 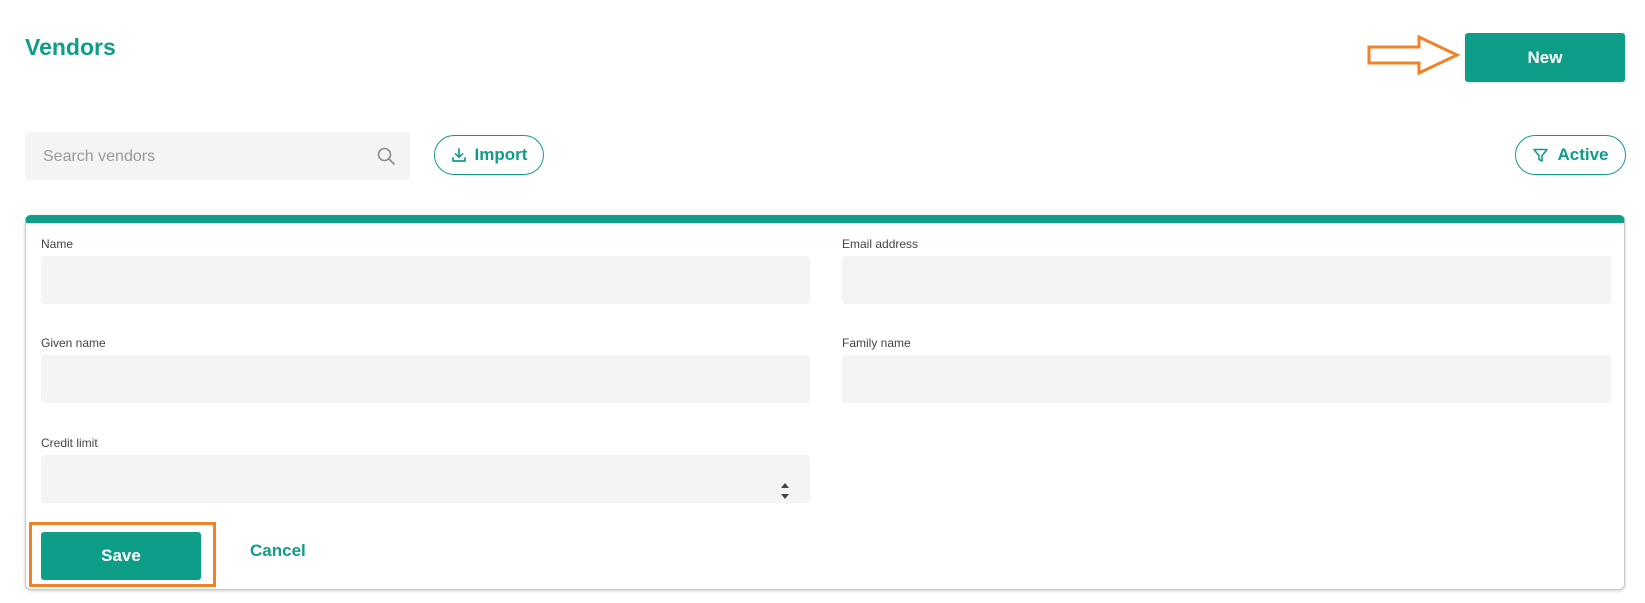 I want to click on new-vendor-button: New, so click(x=1545, y=57).